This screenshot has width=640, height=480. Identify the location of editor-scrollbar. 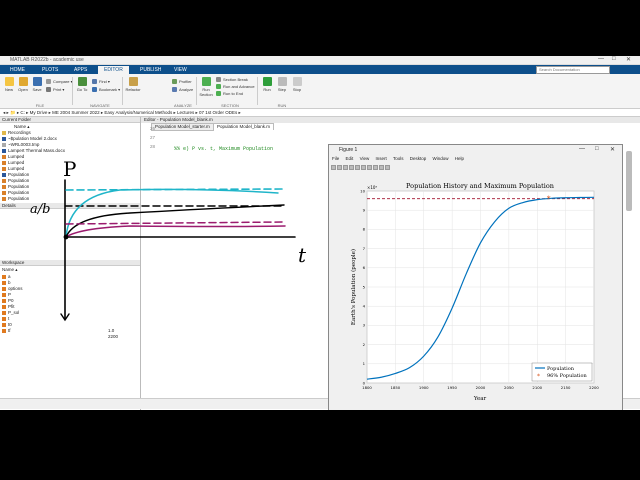
(629, 181).